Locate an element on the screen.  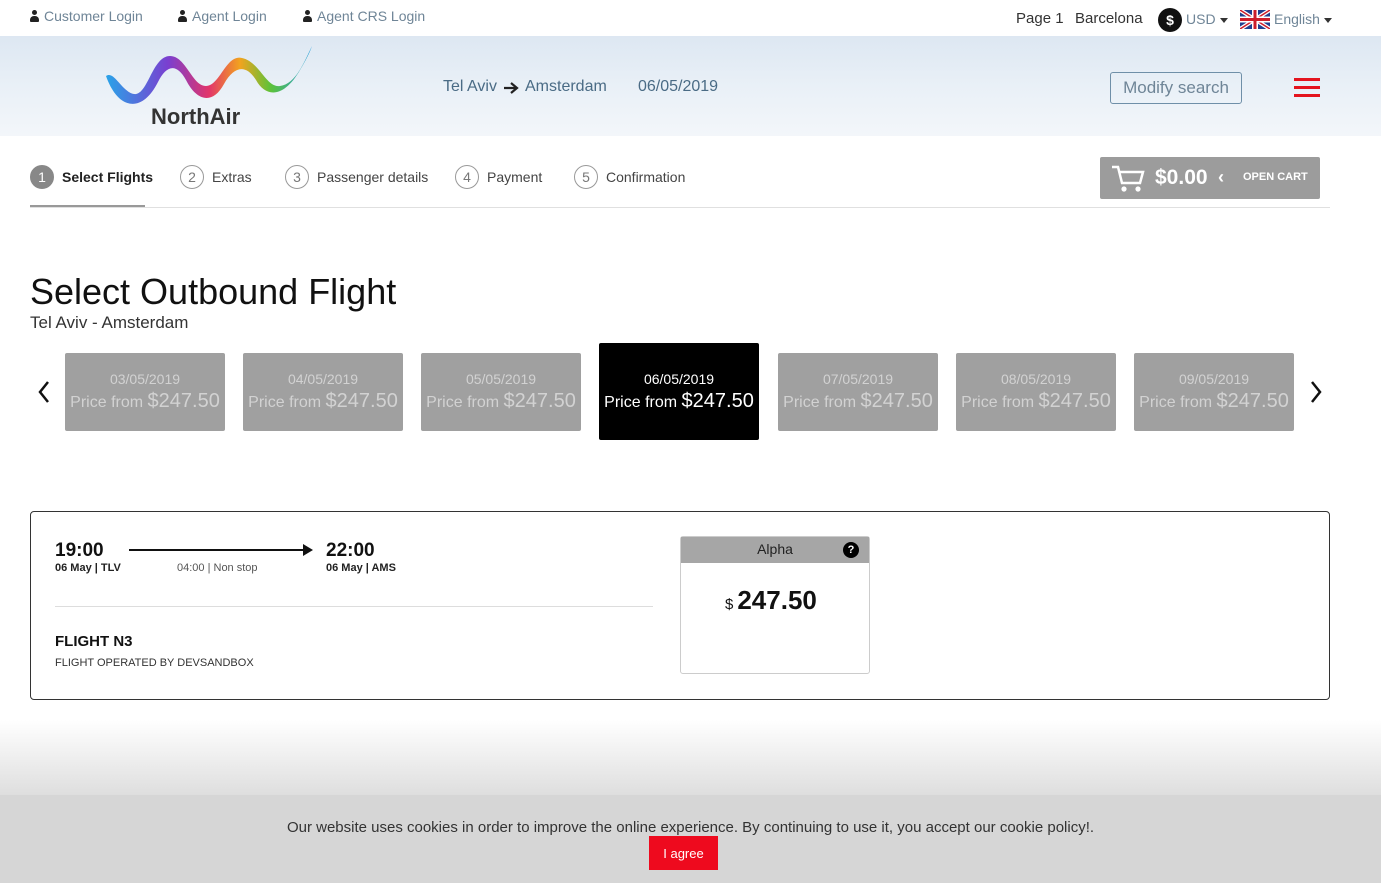
step-number: 1 is located at coordinates (42, 177).